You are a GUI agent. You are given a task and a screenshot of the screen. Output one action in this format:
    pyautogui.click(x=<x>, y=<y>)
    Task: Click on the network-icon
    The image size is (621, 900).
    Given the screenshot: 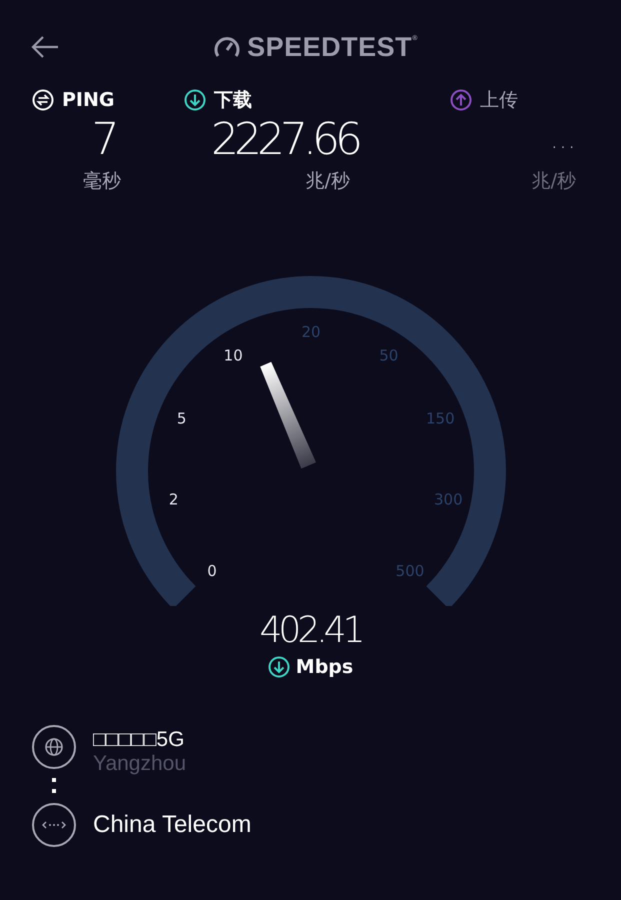 What is the action you would take?
    pyautogui.click(x=54, y=825)
    